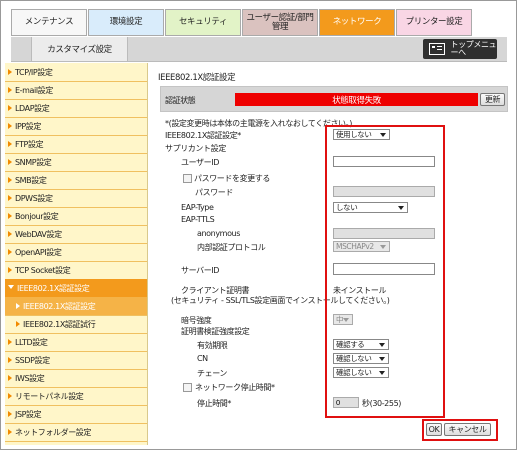 Image resolution: width=517 pixels, height=450 pixels. What do you see at coordinates (76, 216) in the screenshot?
I see `sidebar-item-bonjour: Bonjour設定` at bounding box center [76, 216].